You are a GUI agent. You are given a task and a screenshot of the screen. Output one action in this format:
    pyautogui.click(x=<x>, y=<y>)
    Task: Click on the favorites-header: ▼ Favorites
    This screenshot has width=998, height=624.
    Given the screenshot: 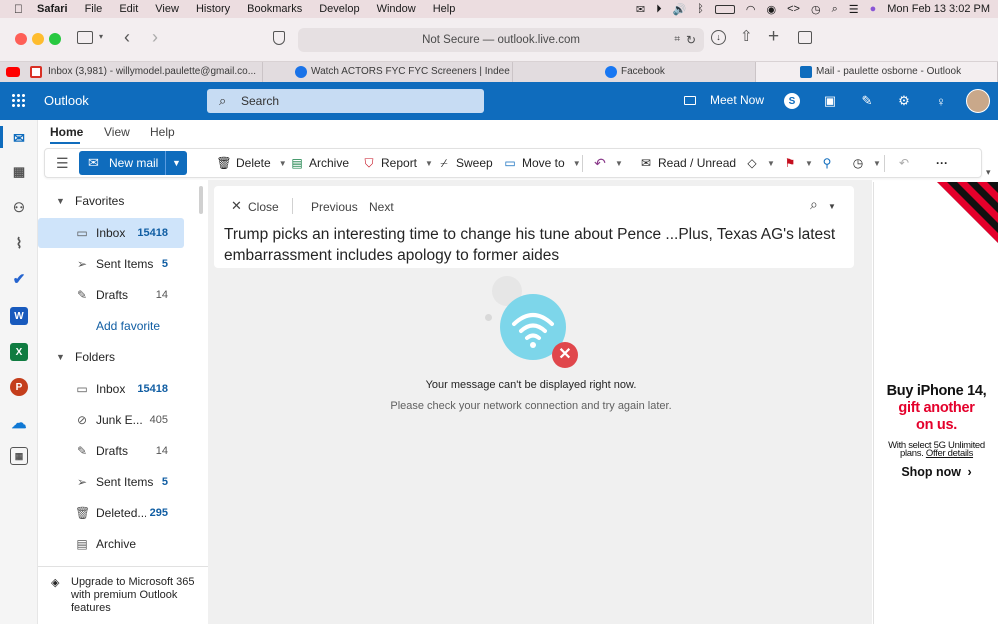 What is the action you would take?
    pyautogui.click(x=123, y=201)
    